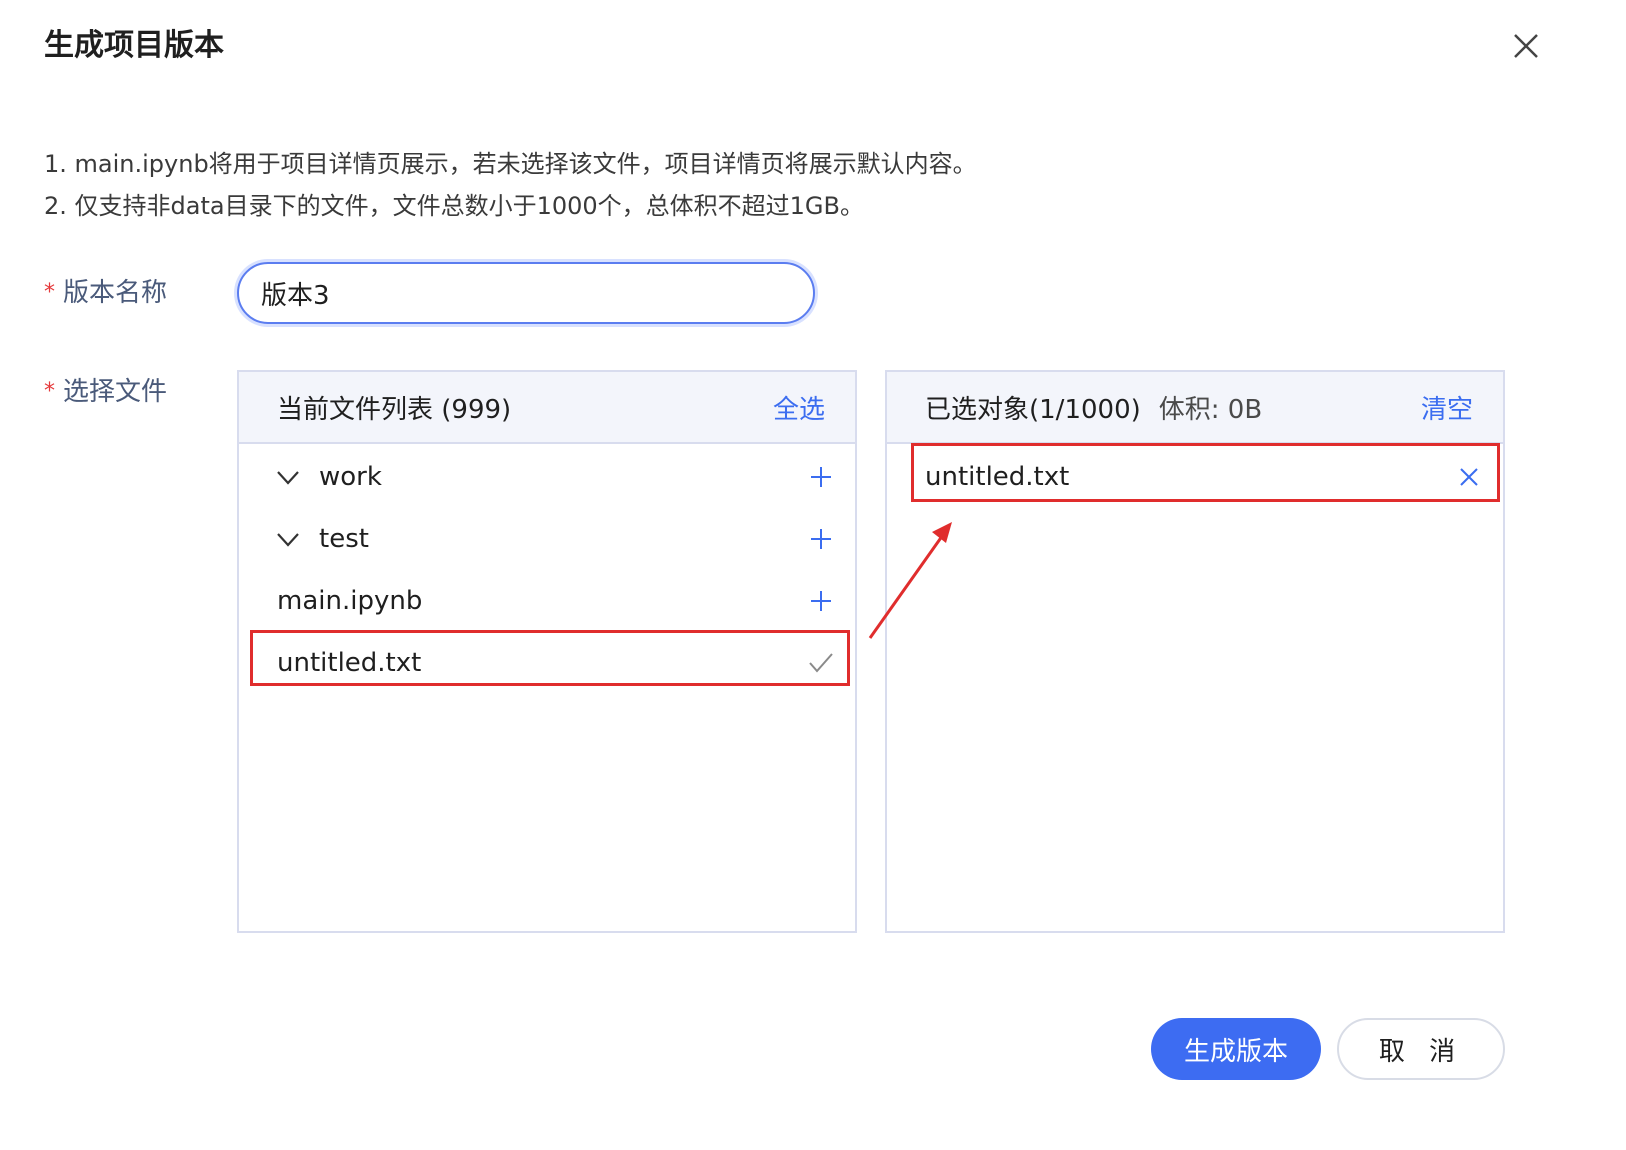  What do you see at coordinates (526, 293) in the screenshot?
I see `version-name-input` at bounding box center [526, 293].